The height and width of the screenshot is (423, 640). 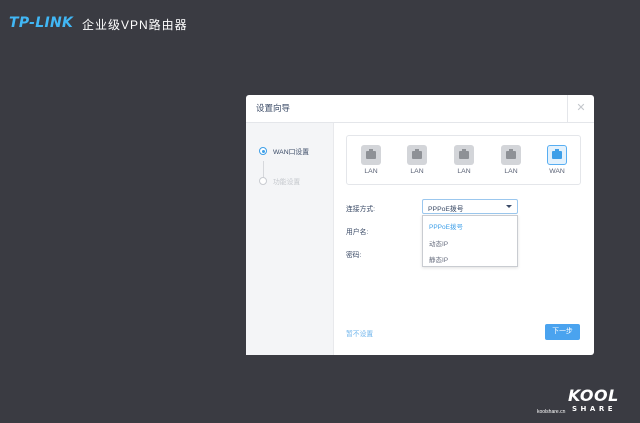 What do you see at coordinates (290, 239) in the screenshot?
I see `wizard-steps: WAN口设置 功能设置` at bounding box center [290, 239].